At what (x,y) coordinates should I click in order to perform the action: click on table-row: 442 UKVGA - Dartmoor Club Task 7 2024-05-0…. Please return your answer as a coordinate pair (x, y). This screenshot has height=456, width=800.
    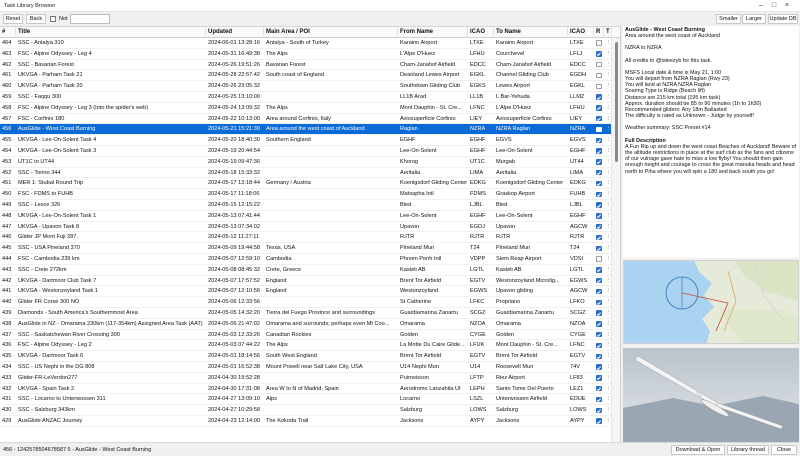
    Looking at the image, I should click on (310, 281).